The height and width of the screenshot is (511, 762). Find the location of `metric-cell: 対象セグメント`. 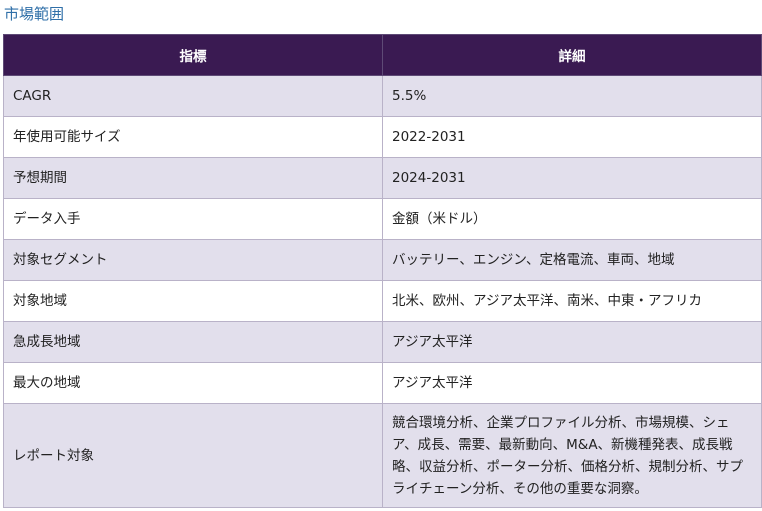

metric-cell: 対象セグメント is located at coordinates (193, 260).